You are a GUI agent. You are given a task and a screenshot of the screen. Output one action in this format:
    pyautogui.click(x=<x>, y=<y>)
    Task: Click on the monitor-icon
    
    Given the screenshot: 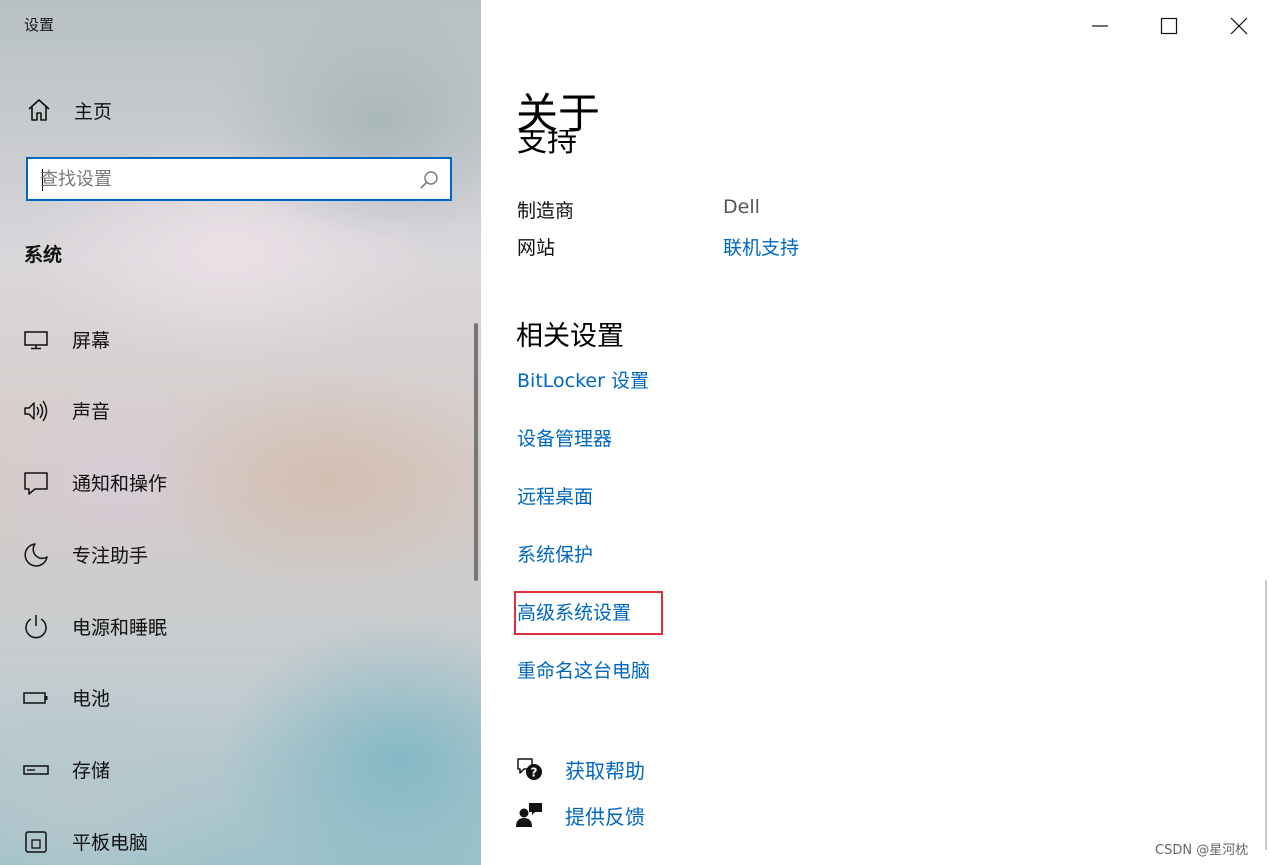 What is the action you would take?
    pyautogui.click(x=36, y=340)
    